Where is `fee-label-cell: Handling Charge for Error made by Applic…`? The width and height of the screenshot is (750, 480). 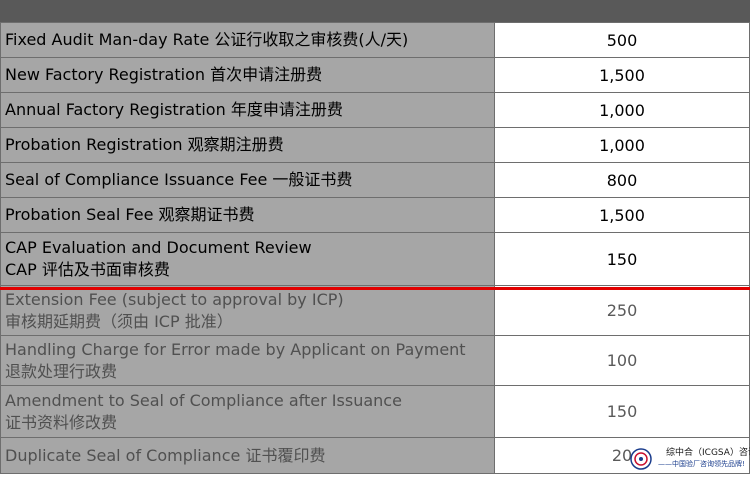 fee-label-cell: Handling Charge for Error made by Applic… is located at coordinates (247, 360).